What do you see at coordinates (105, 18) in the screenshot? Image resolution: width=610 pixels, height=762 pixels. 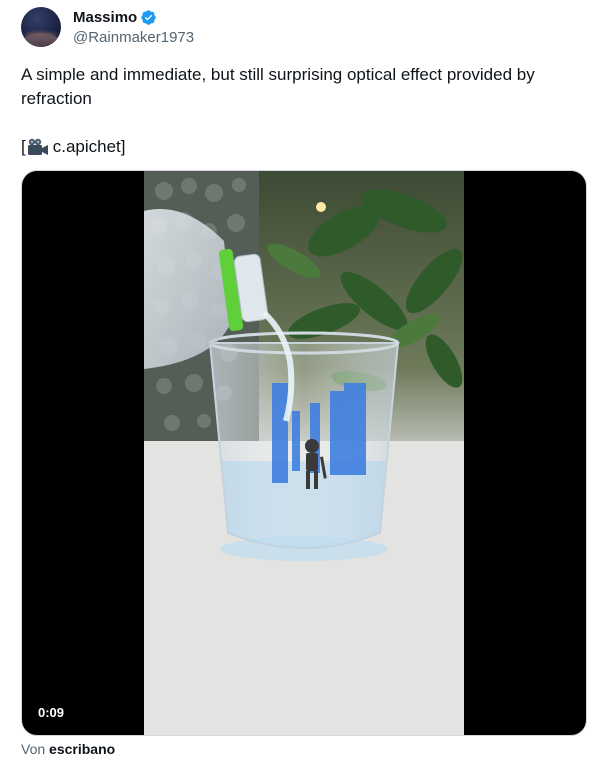 I see `author-name: Massimo` at bounding box center [105, 18].